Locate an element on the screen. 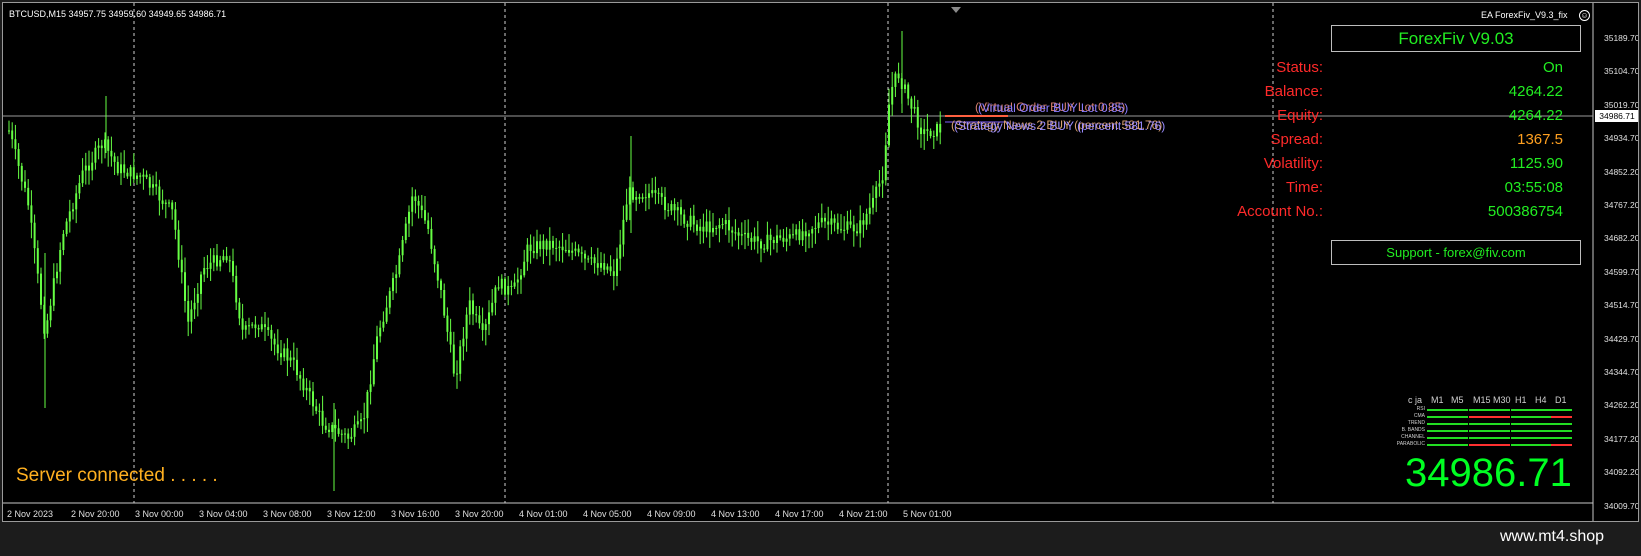 This screenshot has height=556, width=1641. info-label: Equity: is located at coordinates (1300, 115).